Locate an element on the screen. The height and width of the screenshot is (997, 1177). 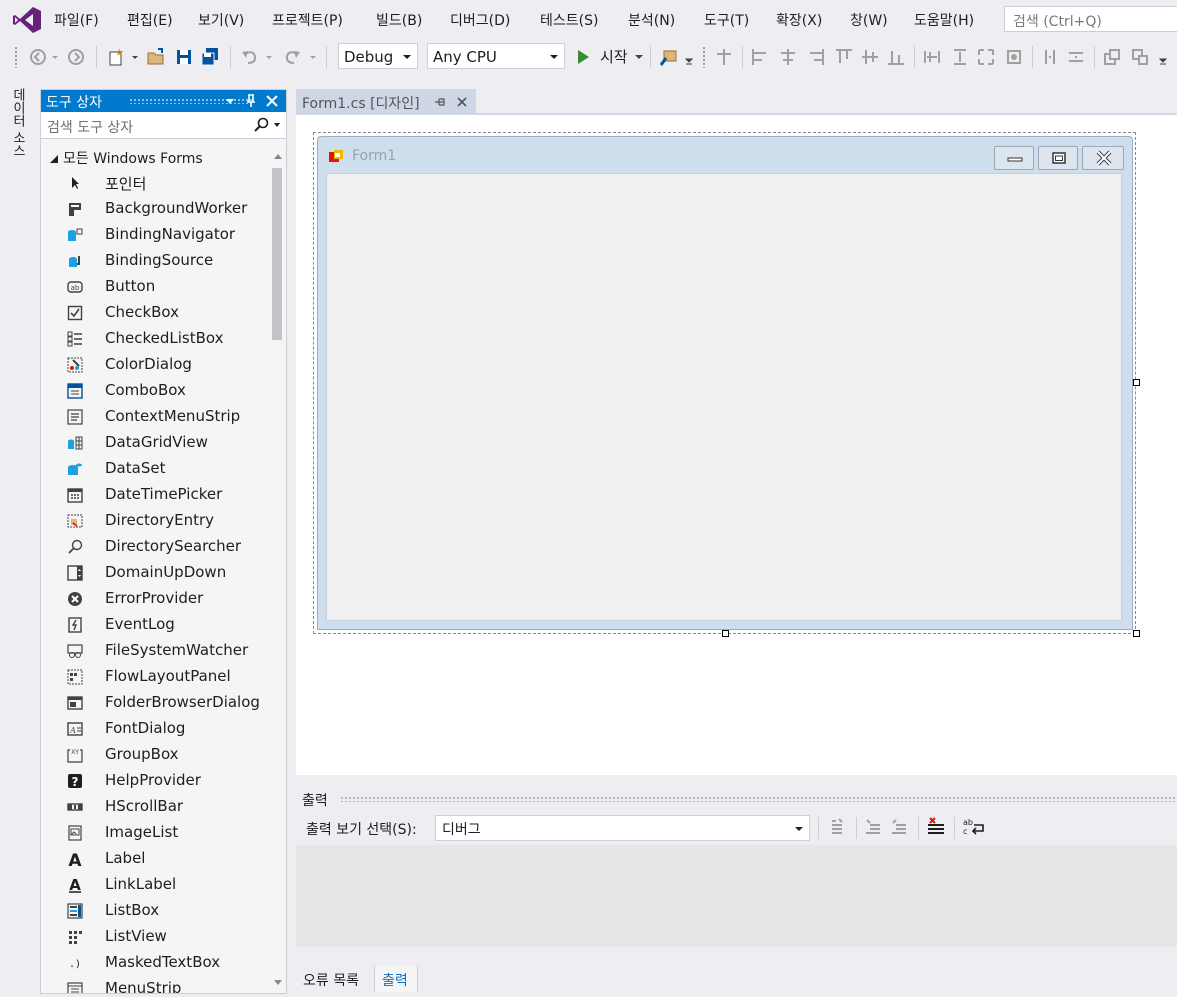
make-same-size-icon is located at coordinates (1014, 57).